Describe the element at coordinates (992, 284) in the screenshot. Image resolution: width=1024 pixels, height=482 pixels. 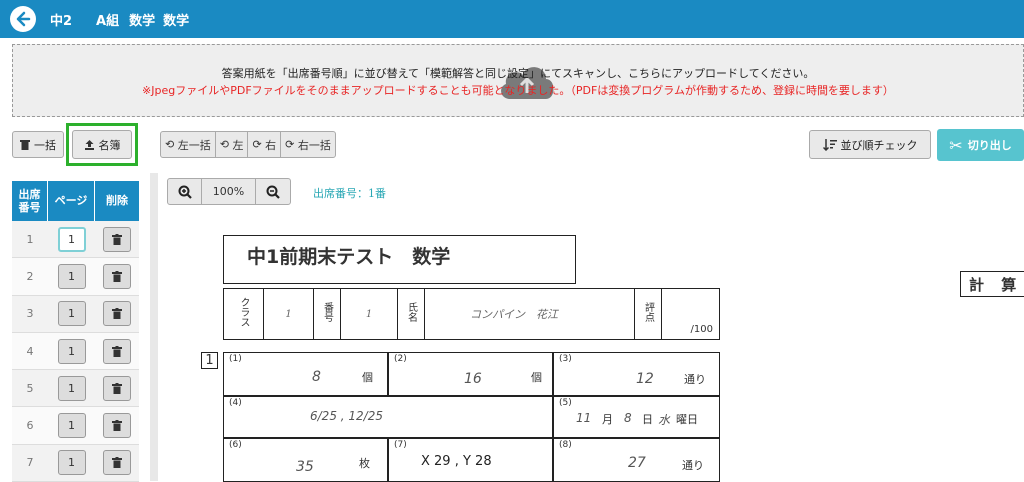
I see `calc-section-label: 計 算` at that location.